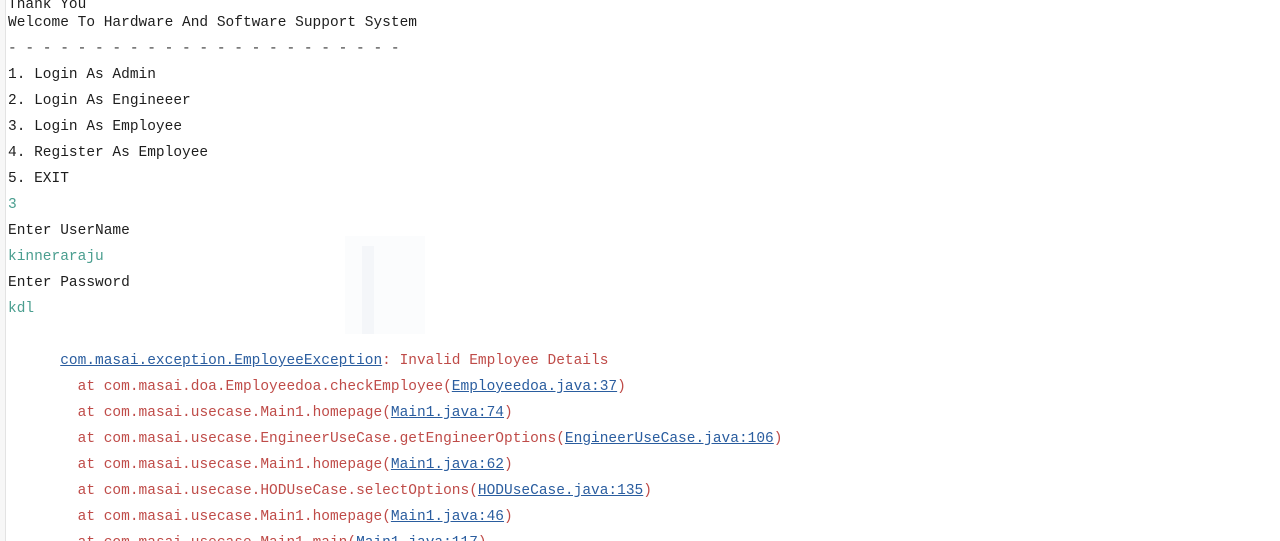 This screenshot has height=541, width=1280. What do you see at coordinates (447, 413) in the screenshot?
I see `stack-frame-source-link: Main1.java:74` at bounding box center [447, 413].